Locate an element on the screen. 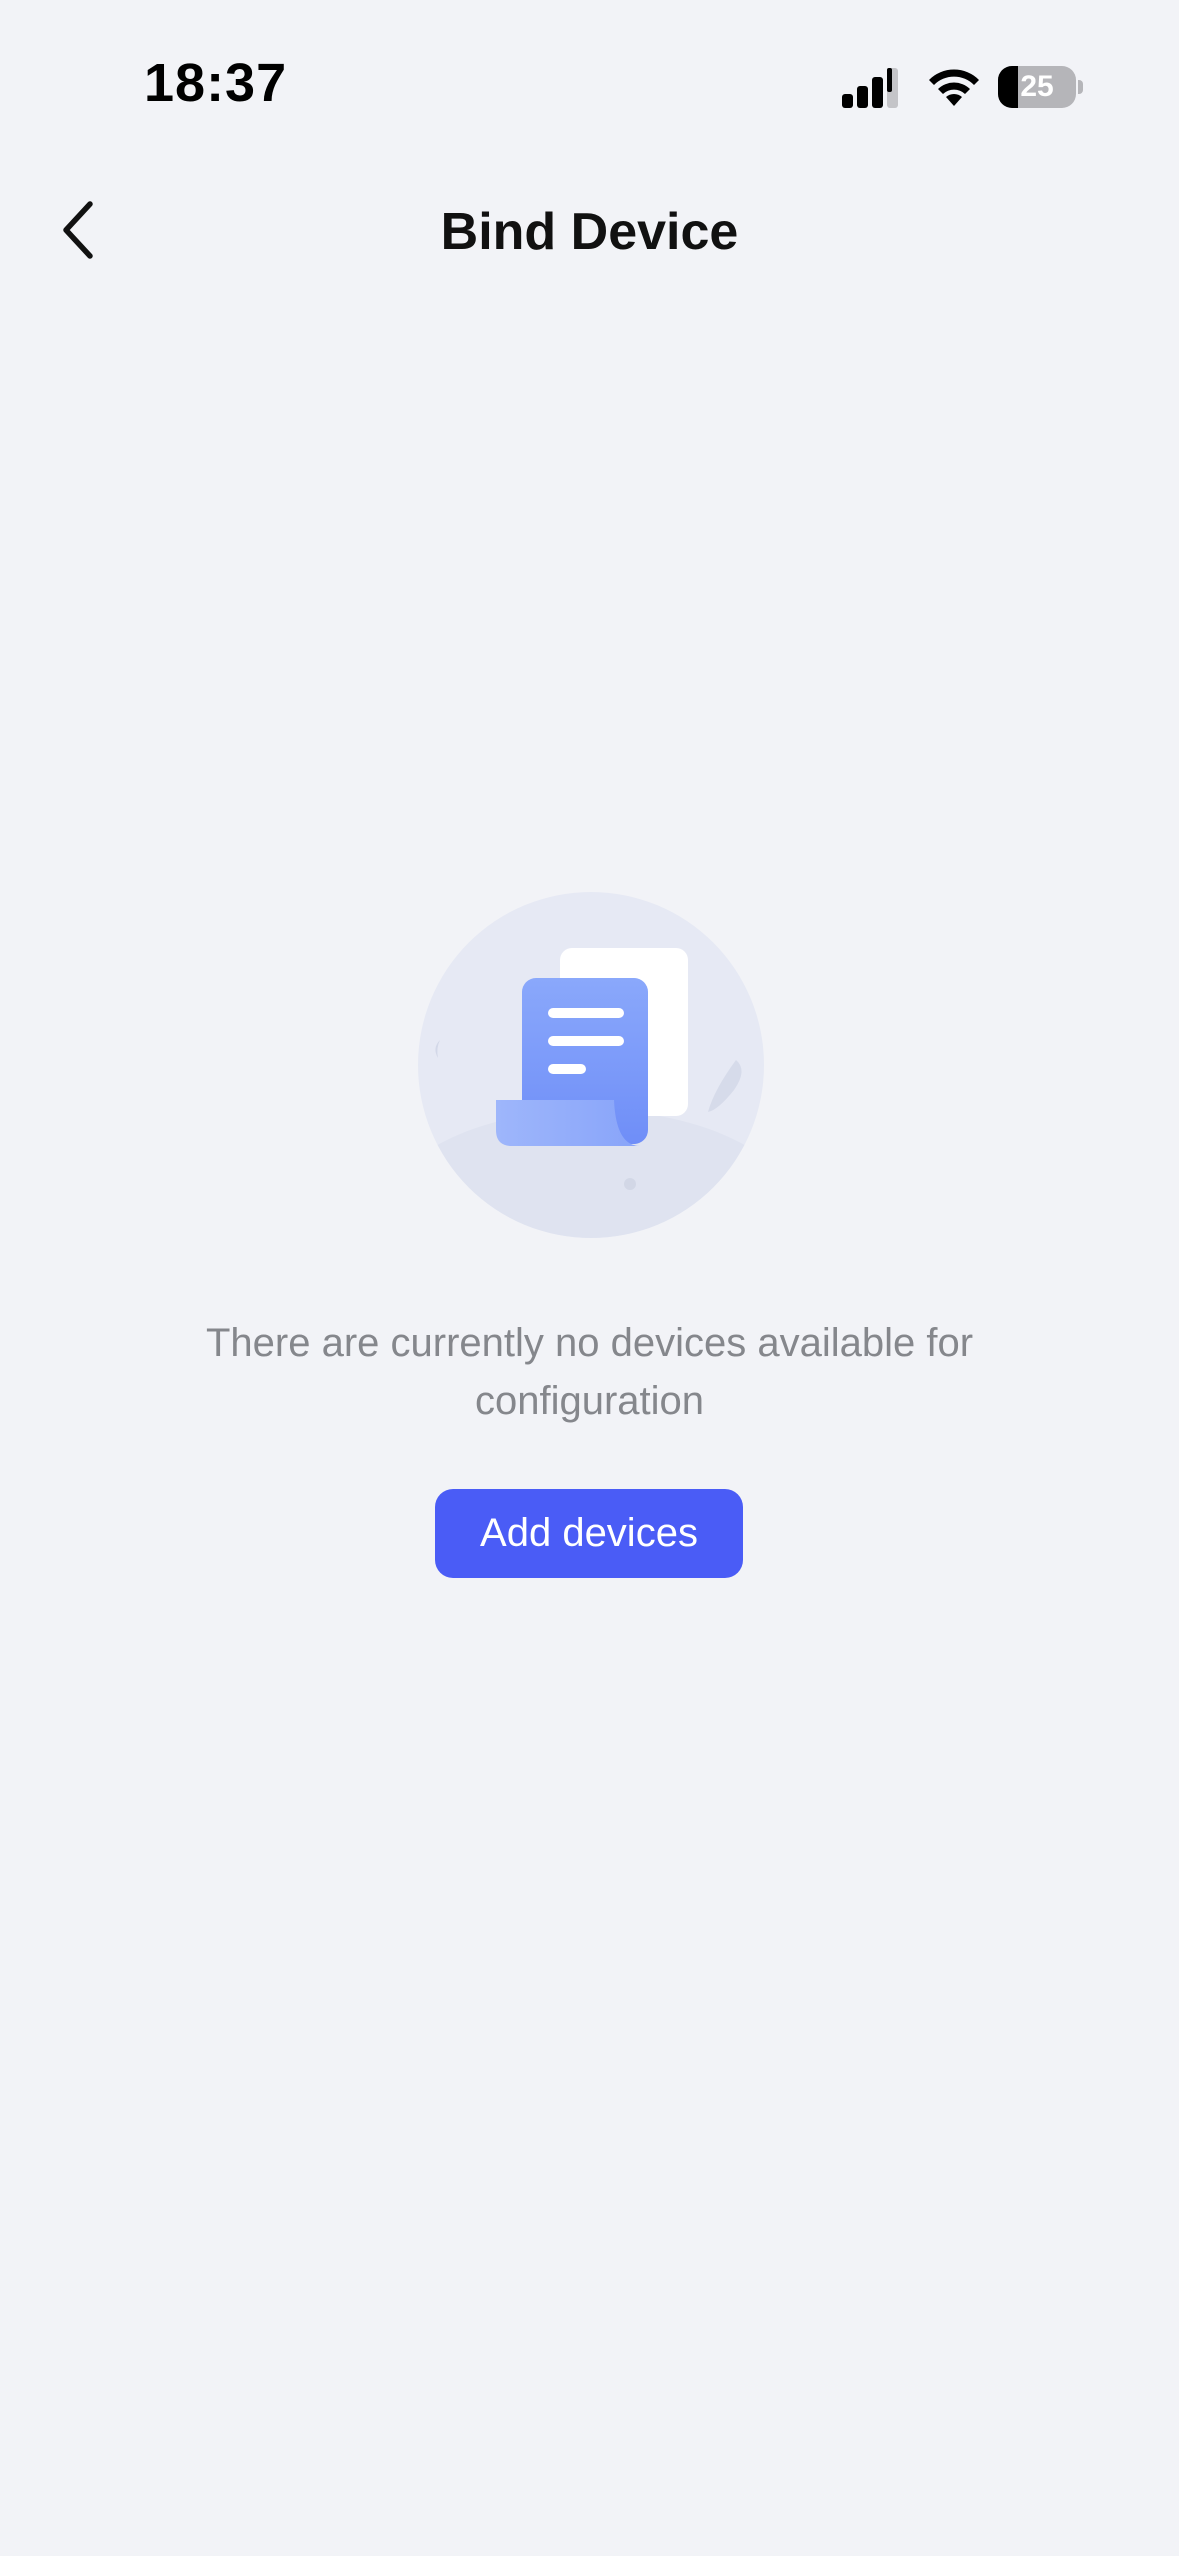 Image resolution: width=1179 pixels, height=2556 pixels. add-devices-button: Add devices is located at coordinates (589, 1533).